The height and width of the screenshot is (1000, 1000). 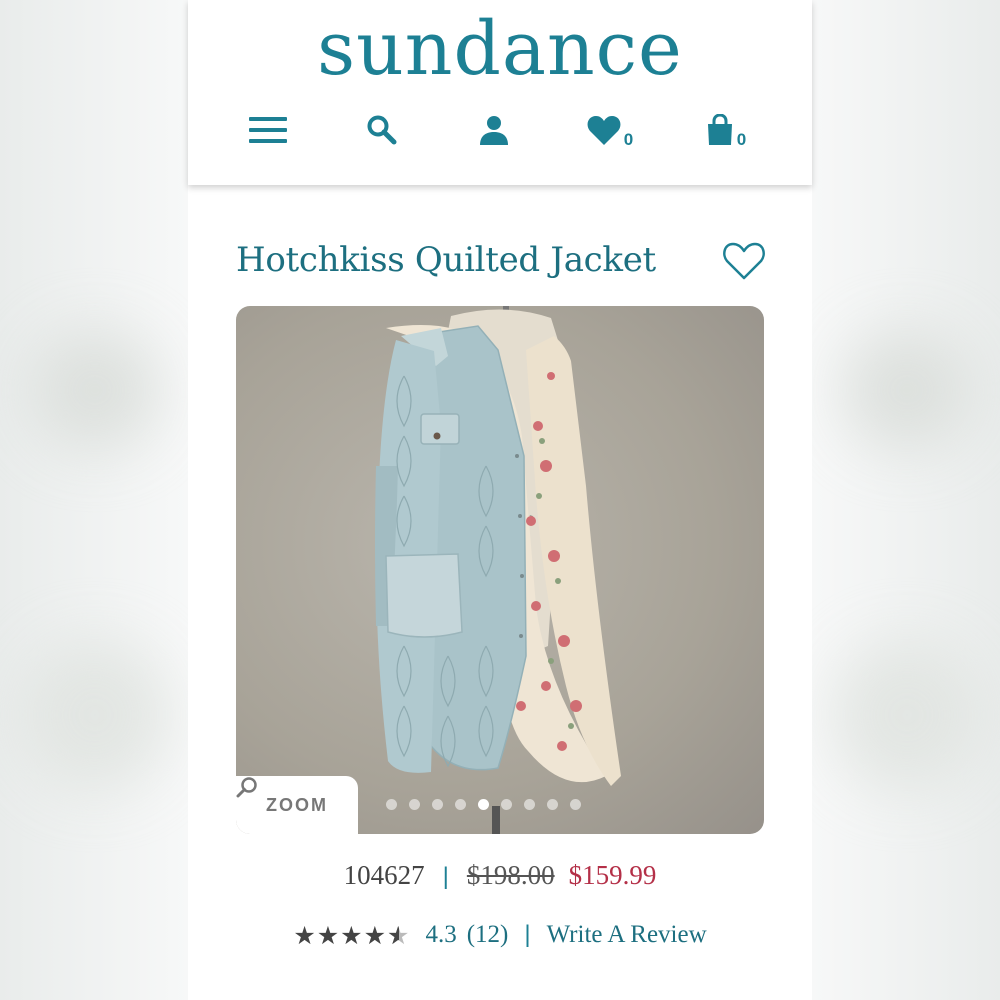 I want to click on hamburger-menu-icon, so click(x=268, y=130).